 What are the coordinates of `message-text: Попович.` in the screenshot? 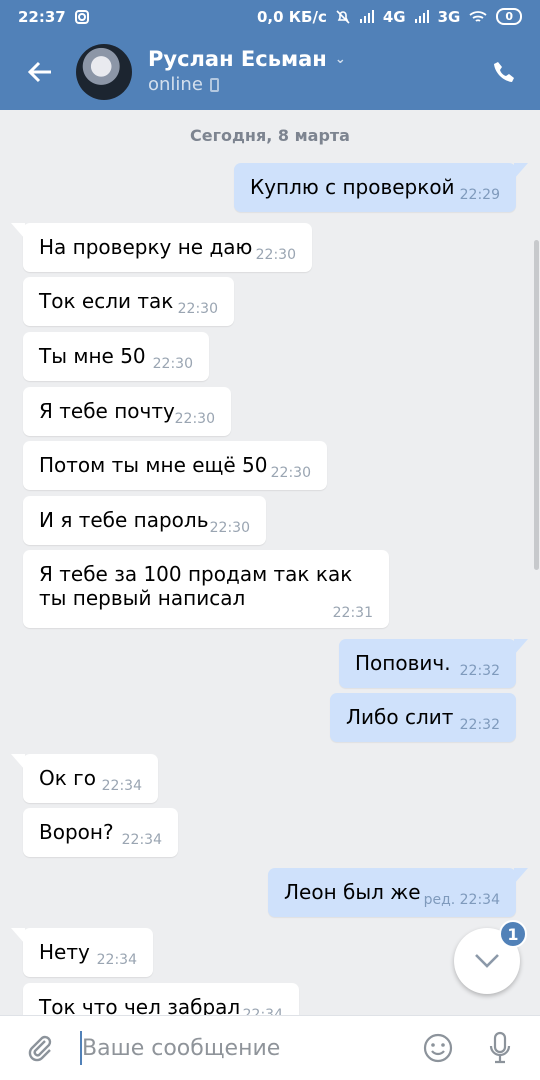 It's located at (403, 663).